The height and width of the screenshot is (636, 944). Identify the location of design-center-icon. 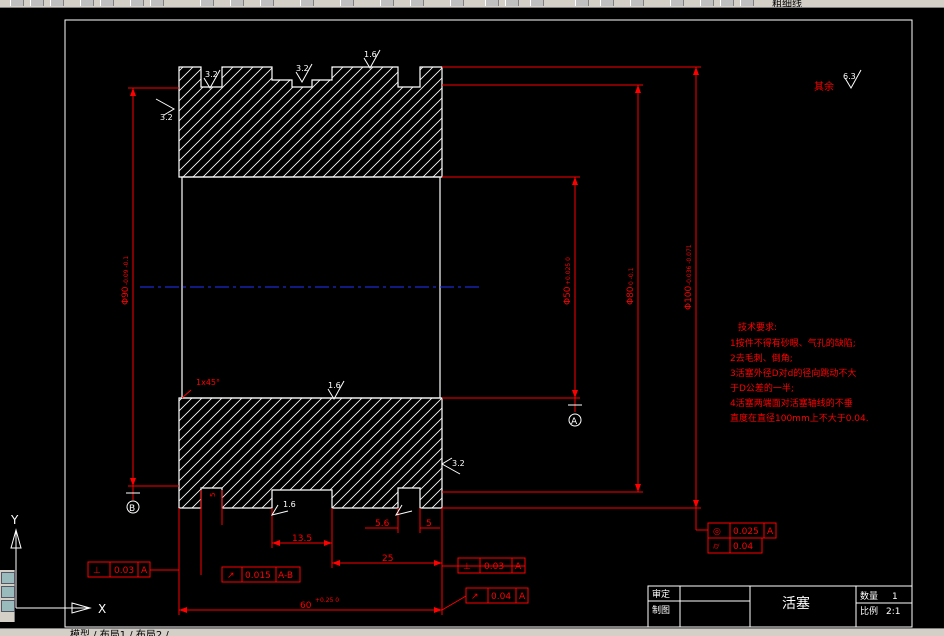
(537, 3).